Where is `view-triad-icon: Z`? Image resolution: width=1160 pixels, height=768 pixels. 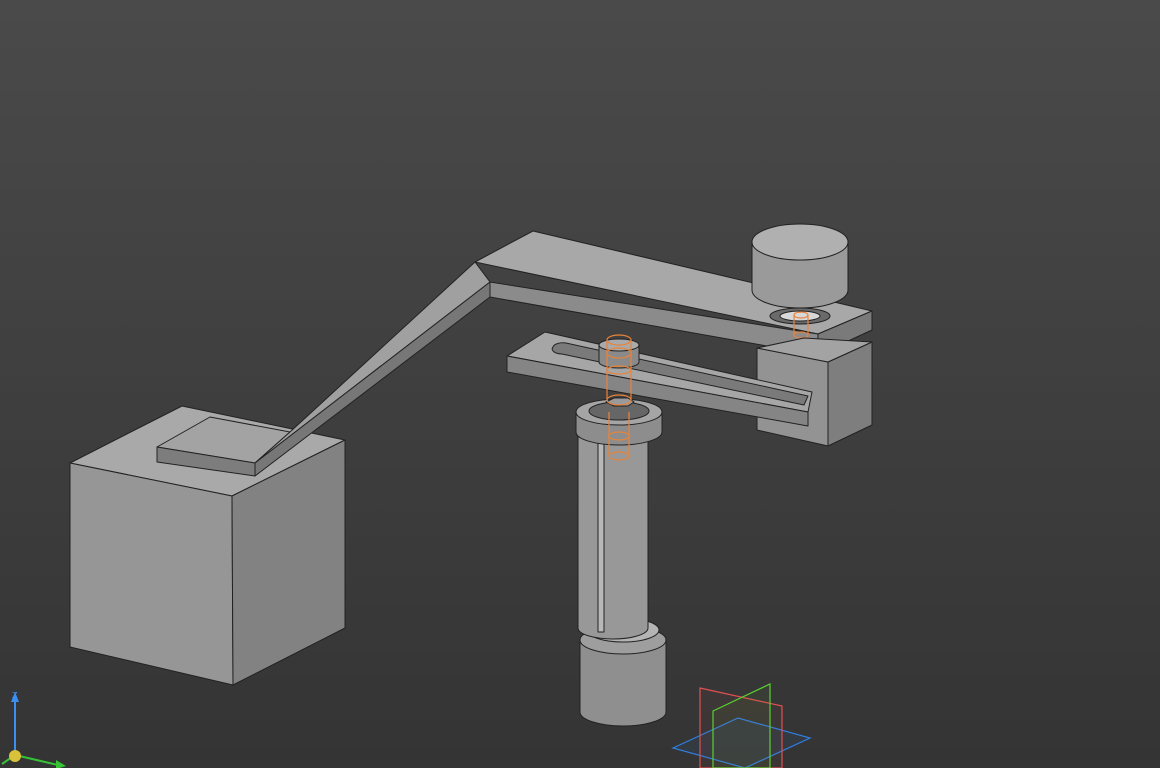
view-triad-icon: Z is located at coordinates (33, 729).